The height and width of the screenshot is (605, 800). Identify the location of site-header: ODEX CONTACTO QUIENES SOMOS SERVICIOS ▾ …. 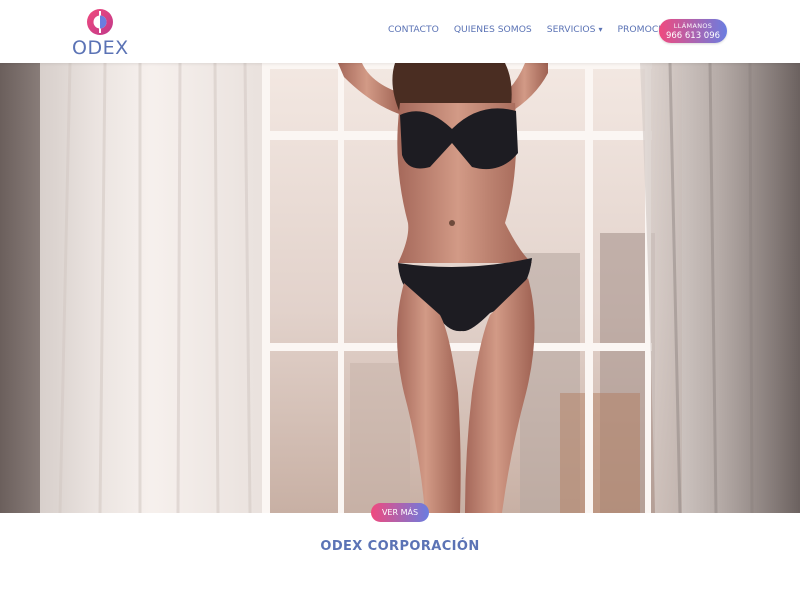
(400, 31).